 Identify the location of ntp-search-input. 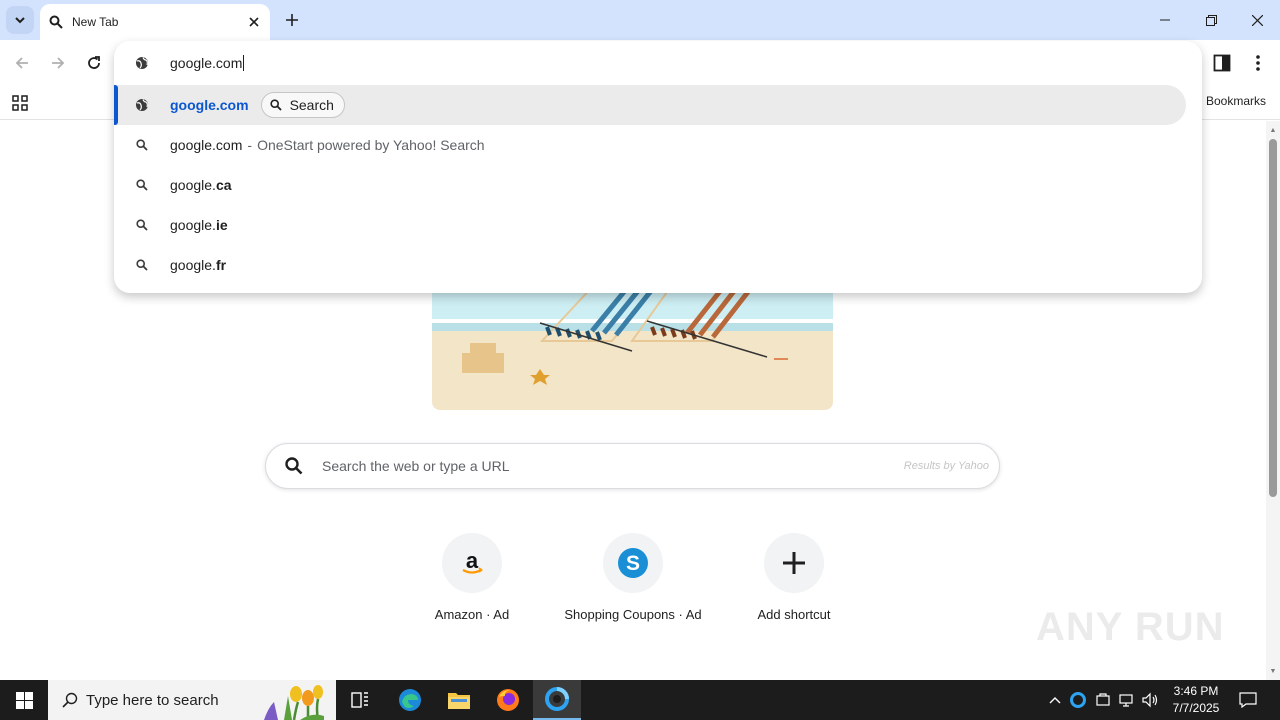
(613, 466).